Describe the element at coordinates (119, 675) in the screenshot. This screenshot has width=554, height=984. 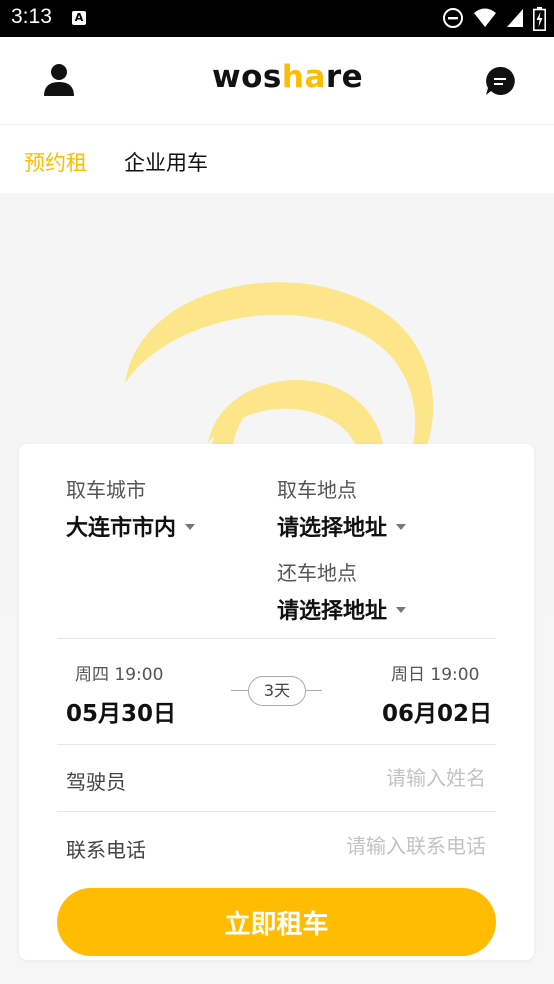
I see `start-weekday-time: 周四 19:00` at that location.